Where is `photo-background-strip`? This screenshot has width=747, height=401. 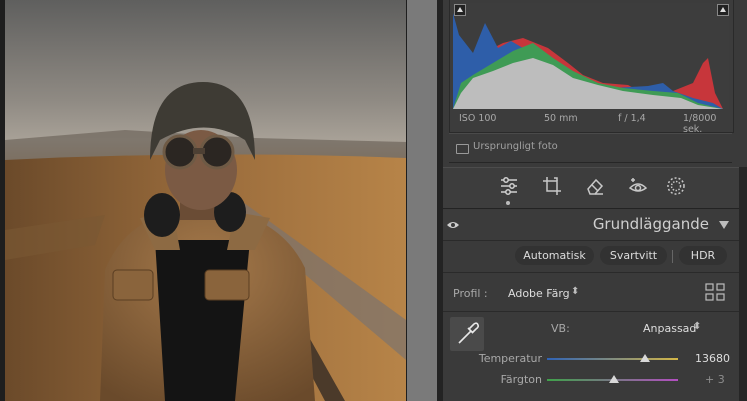
photo-background-strip is located at coordinates (422, 200).